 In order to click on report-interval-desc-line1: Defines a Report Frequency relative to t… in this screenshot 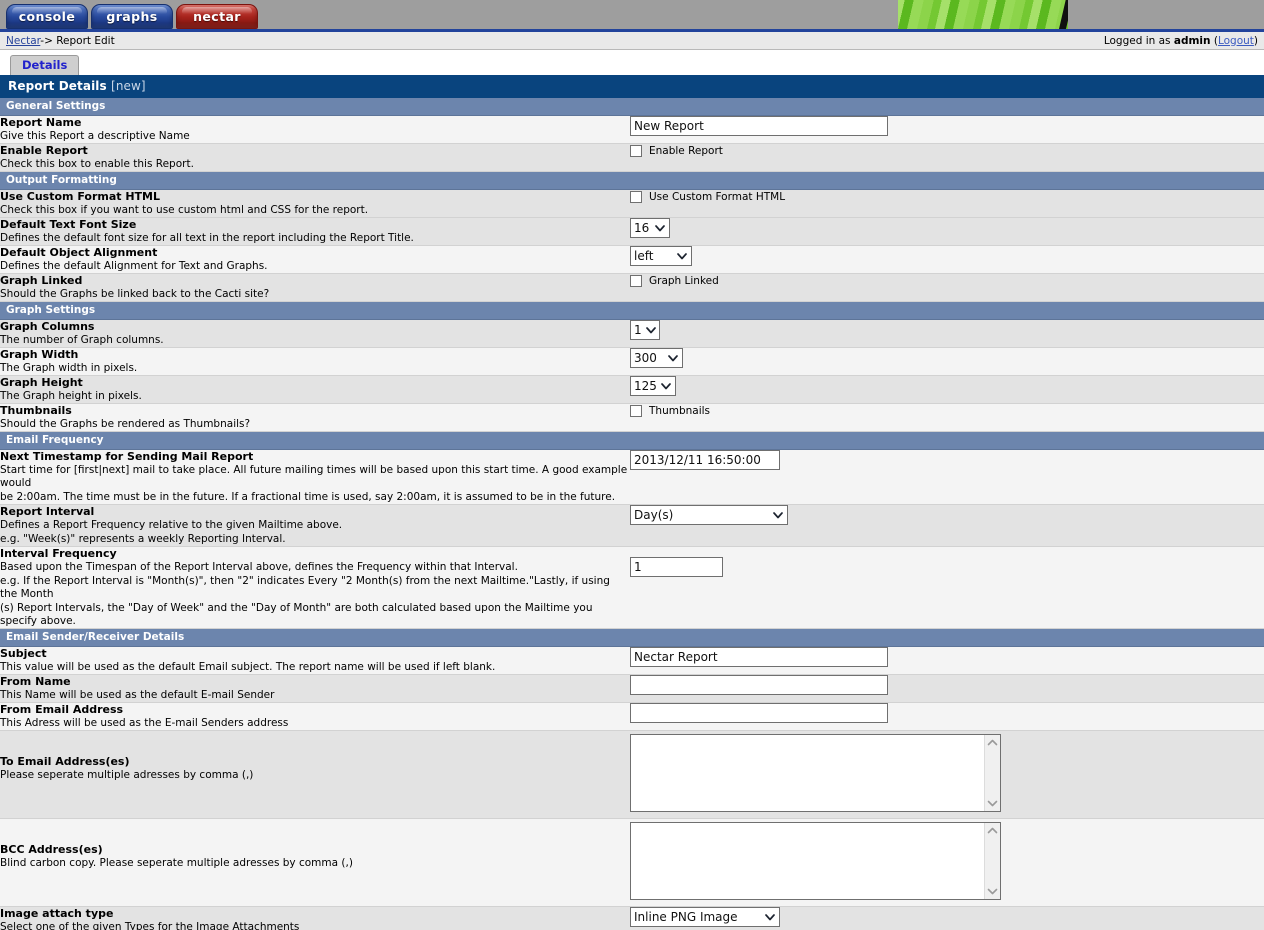, I will do `click(171, 525)`.